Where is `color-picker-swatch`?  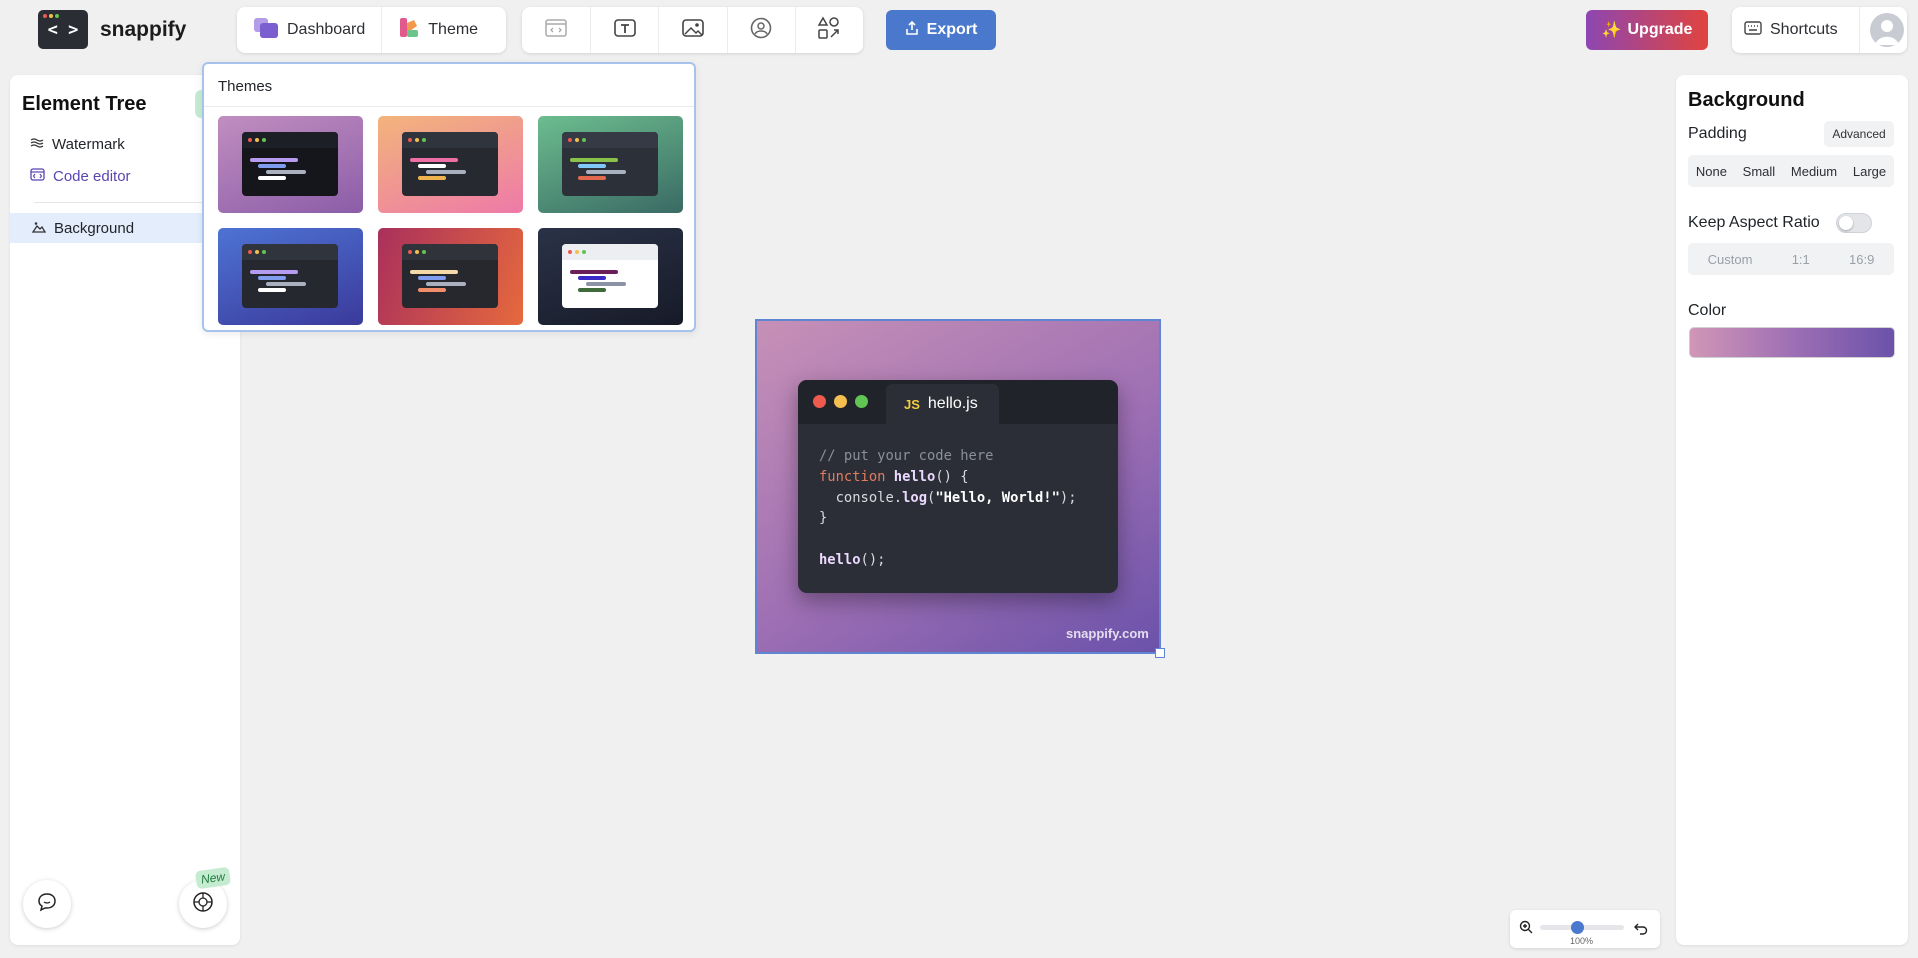 color-picker-swatch is located at coordinates (1792, 342).